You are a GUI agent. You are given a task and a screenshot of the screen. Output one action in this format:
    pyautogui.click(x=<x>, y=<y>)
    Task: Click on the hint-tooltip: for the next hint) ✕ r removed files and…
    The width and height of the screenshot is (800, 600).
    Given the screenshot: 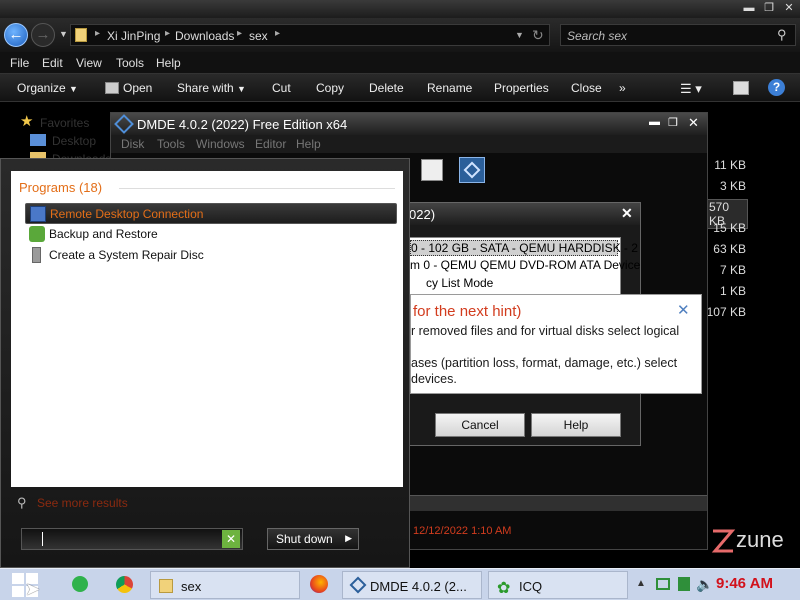 What is the action you would take?
    pyautogui.click(x=556, y=344)
    